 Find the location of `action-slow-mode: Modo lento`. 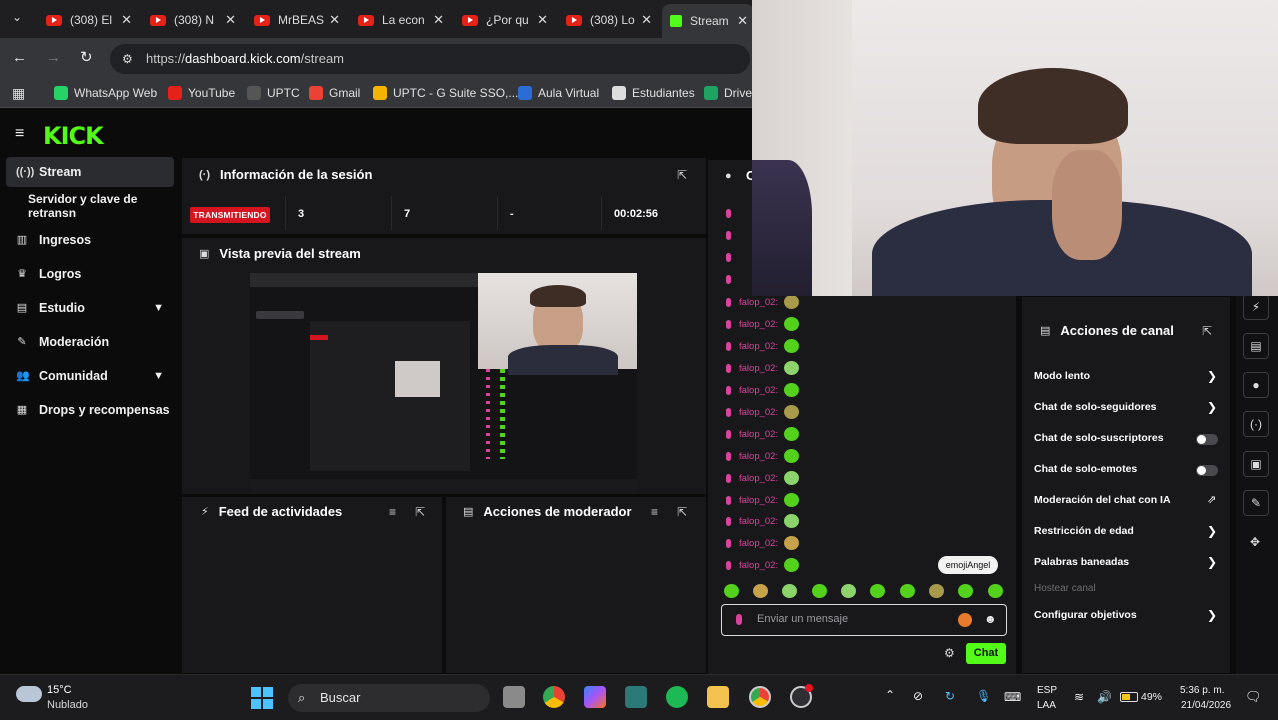

action-slow-mode: Modo lento is located at coordinates (1062, 376).